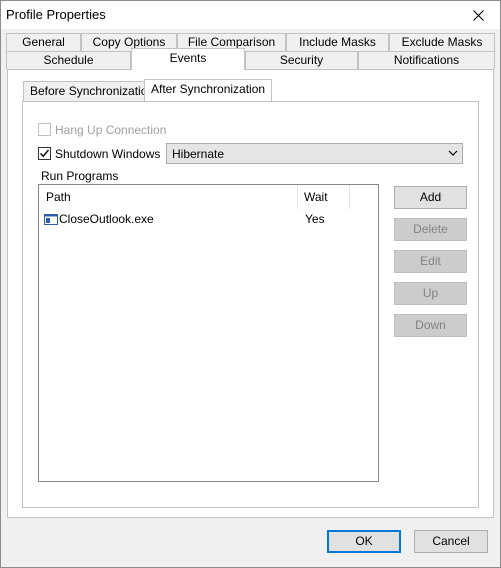 Image resolution: width=501 pixels, height=568 pixels. What do you see at coordinates (250, 15) in the screenshot?
I see `title-bar: Profile Properties` at bounding box center [250, 15].